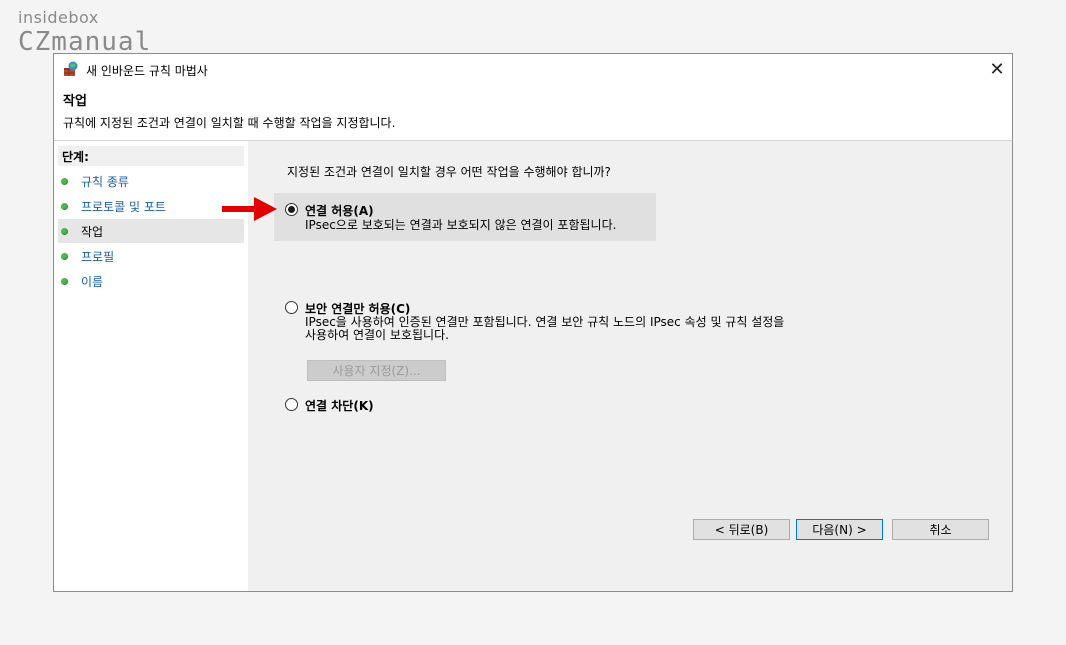  I want to click on watermark: insidebox CZmanual, so click(84, 32).